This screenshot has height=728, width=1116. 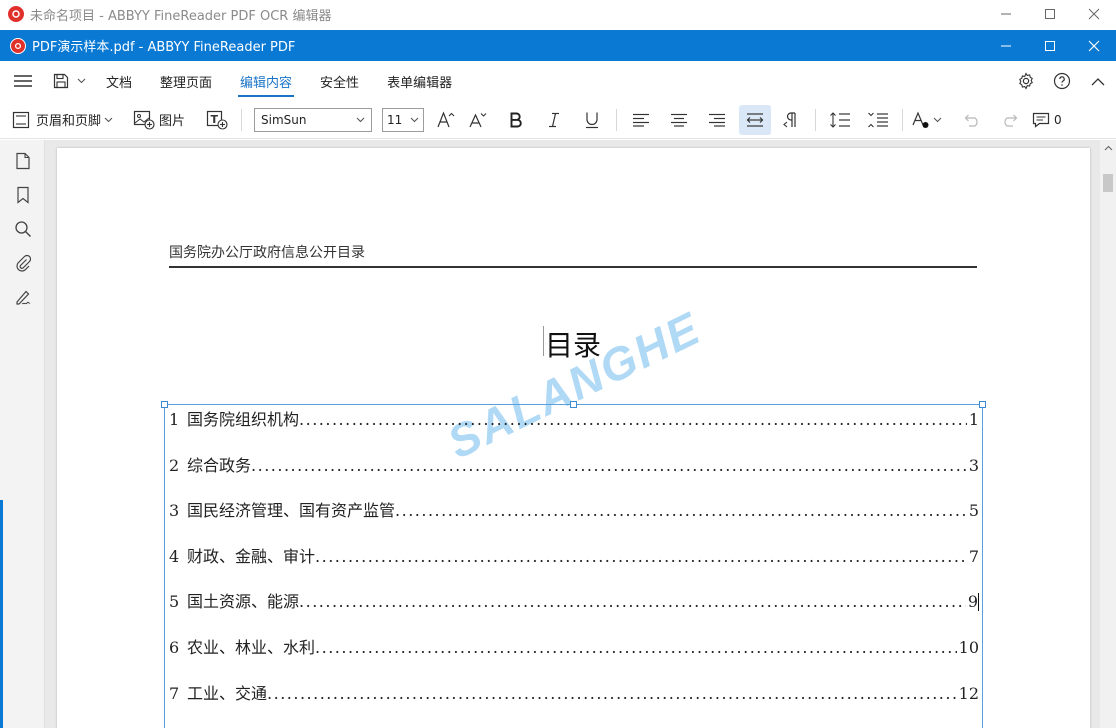 What do you see at coordinates (1108, 183) in the screenshot?
I see `scrollbar-thumb` at bounding box center [1108, 183].